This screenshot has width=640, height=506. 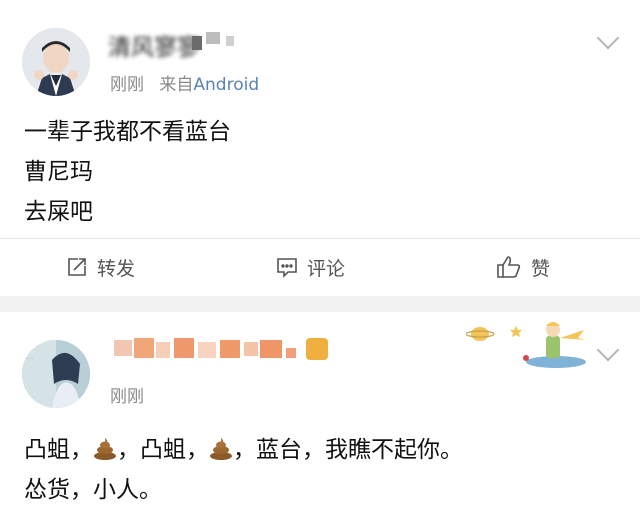 I want to click on avatar: · · ·, so click(x=56, y=374).